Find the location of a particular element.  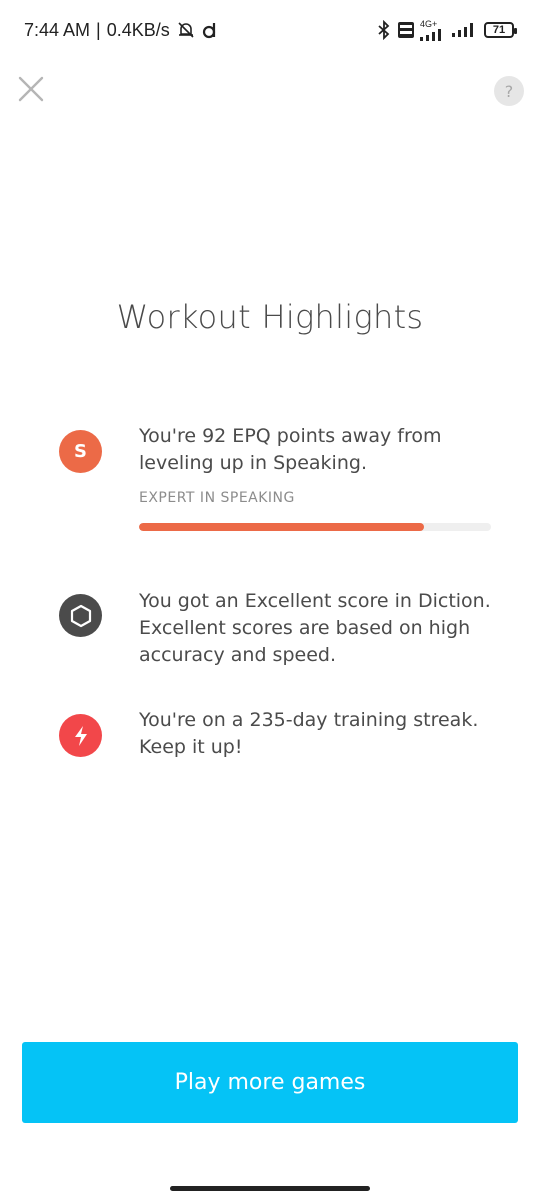

network-type-label: 4G+ is located at coordinates (429, 23).